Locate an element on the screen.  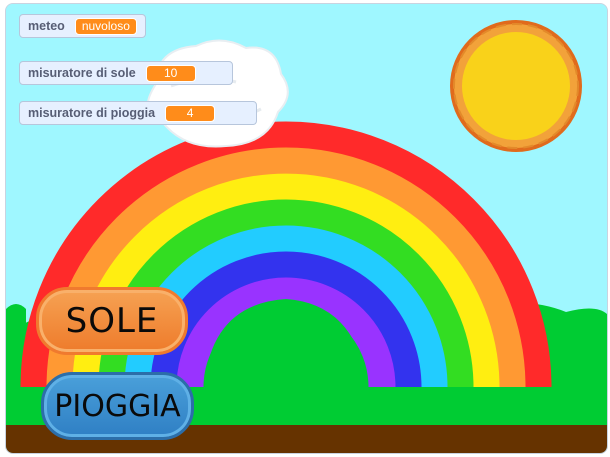
monitor-rain-meter-value: 4 is located at coordinates (190, 113).